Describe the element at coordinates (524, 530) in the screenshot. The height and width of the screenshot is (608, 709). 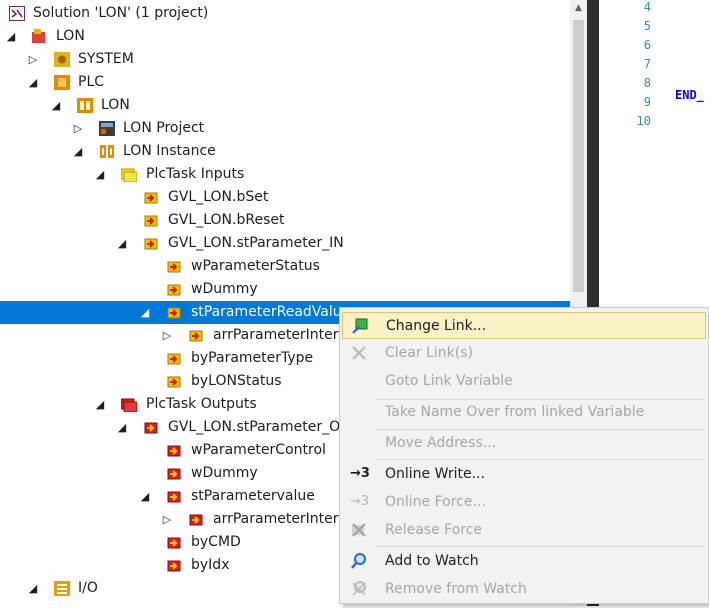
I see `menu-item-release-force: Release Force` at that location.